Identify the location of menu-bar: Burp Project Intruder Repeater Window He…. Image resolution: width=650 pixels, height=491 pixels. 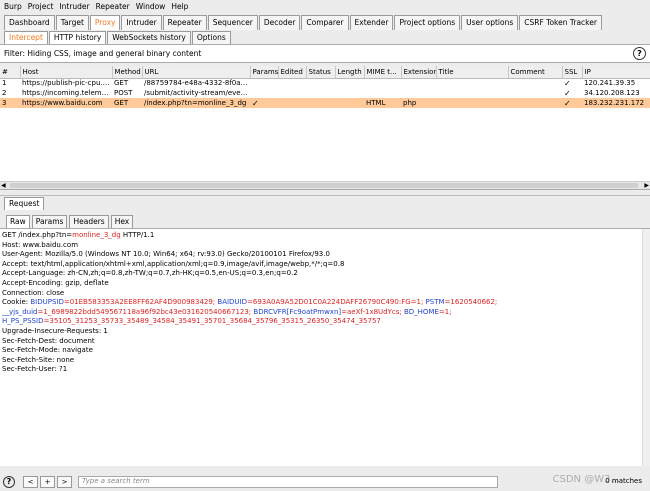
(325, 6).